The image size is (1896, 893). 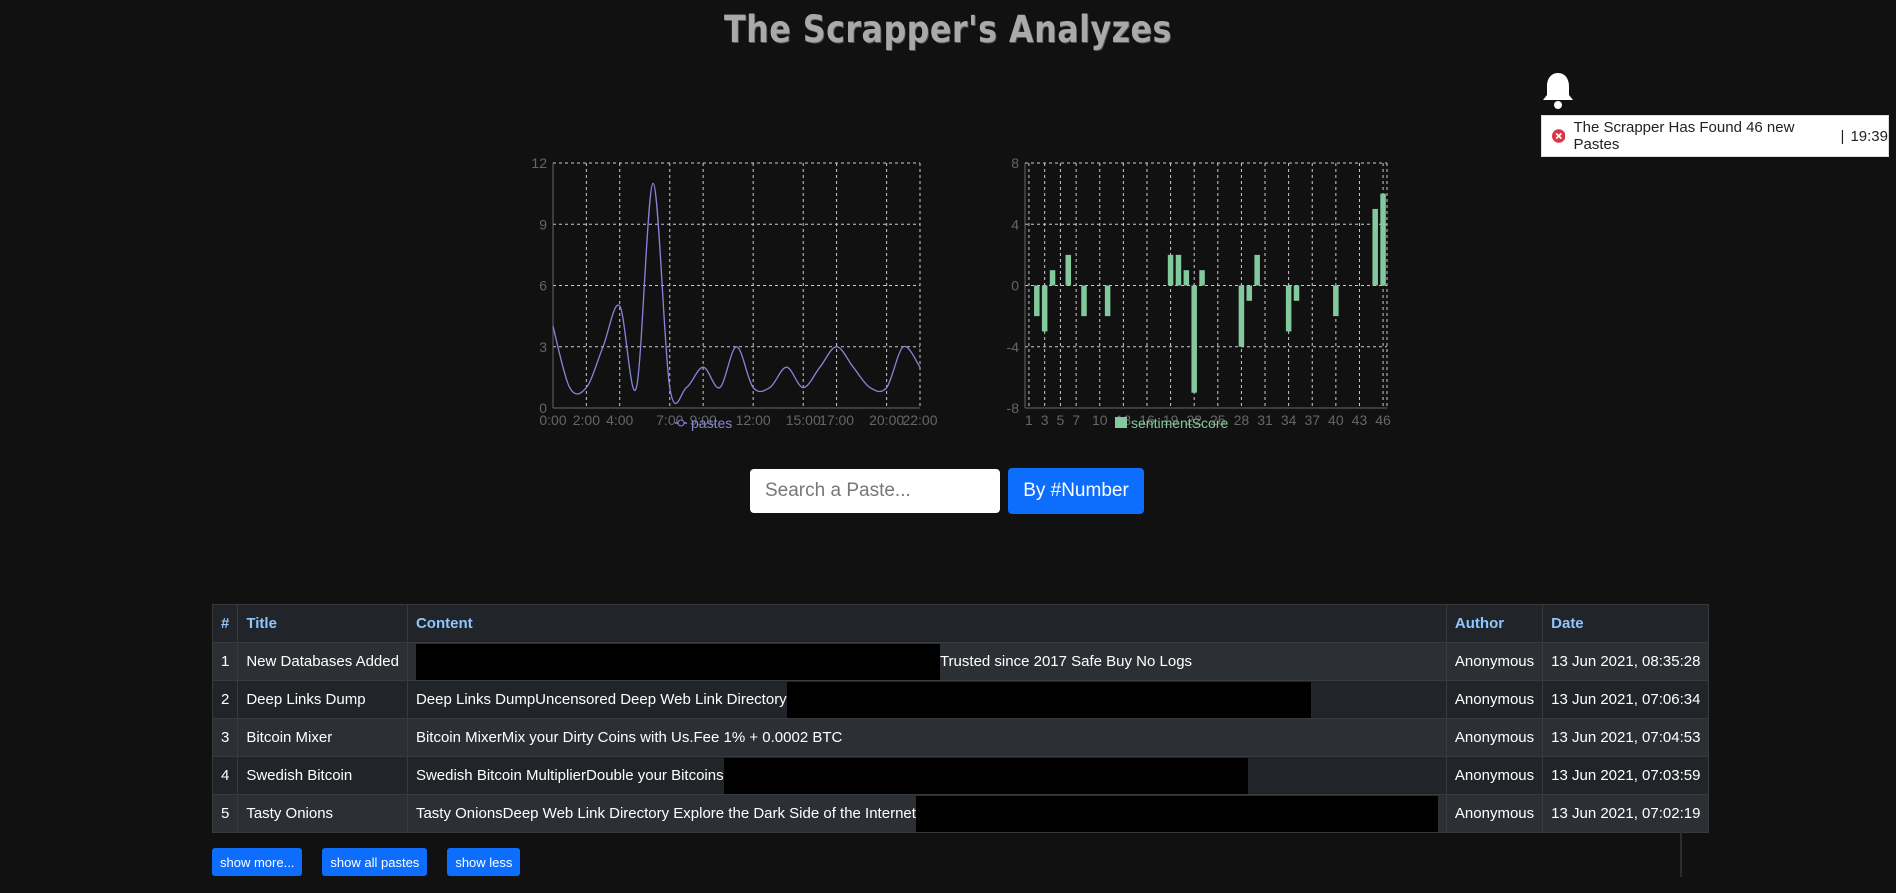 I want to click on page-title: The Scrapper's Analyzes, so click(x=948, y=29).